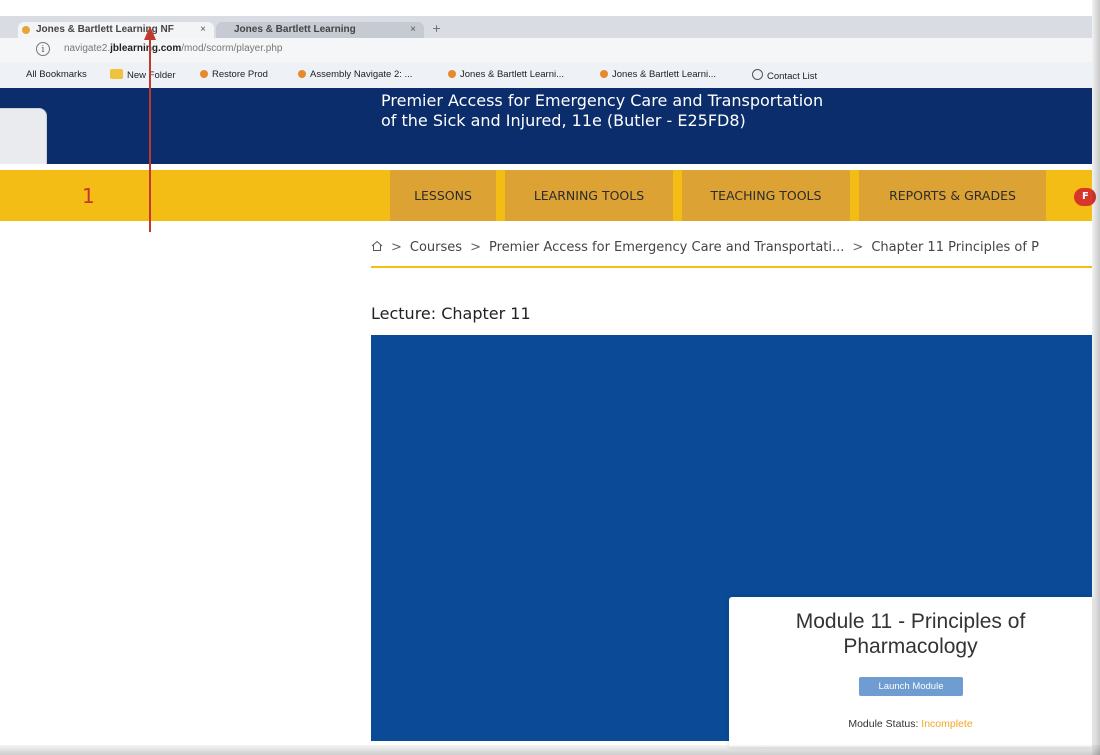 Image resolution: width=1100 pixels, height=755 pixels. What do you see at coordinates (377, 246) in the screenshot?
I see `home-icon` at bounding box center [377, 246].